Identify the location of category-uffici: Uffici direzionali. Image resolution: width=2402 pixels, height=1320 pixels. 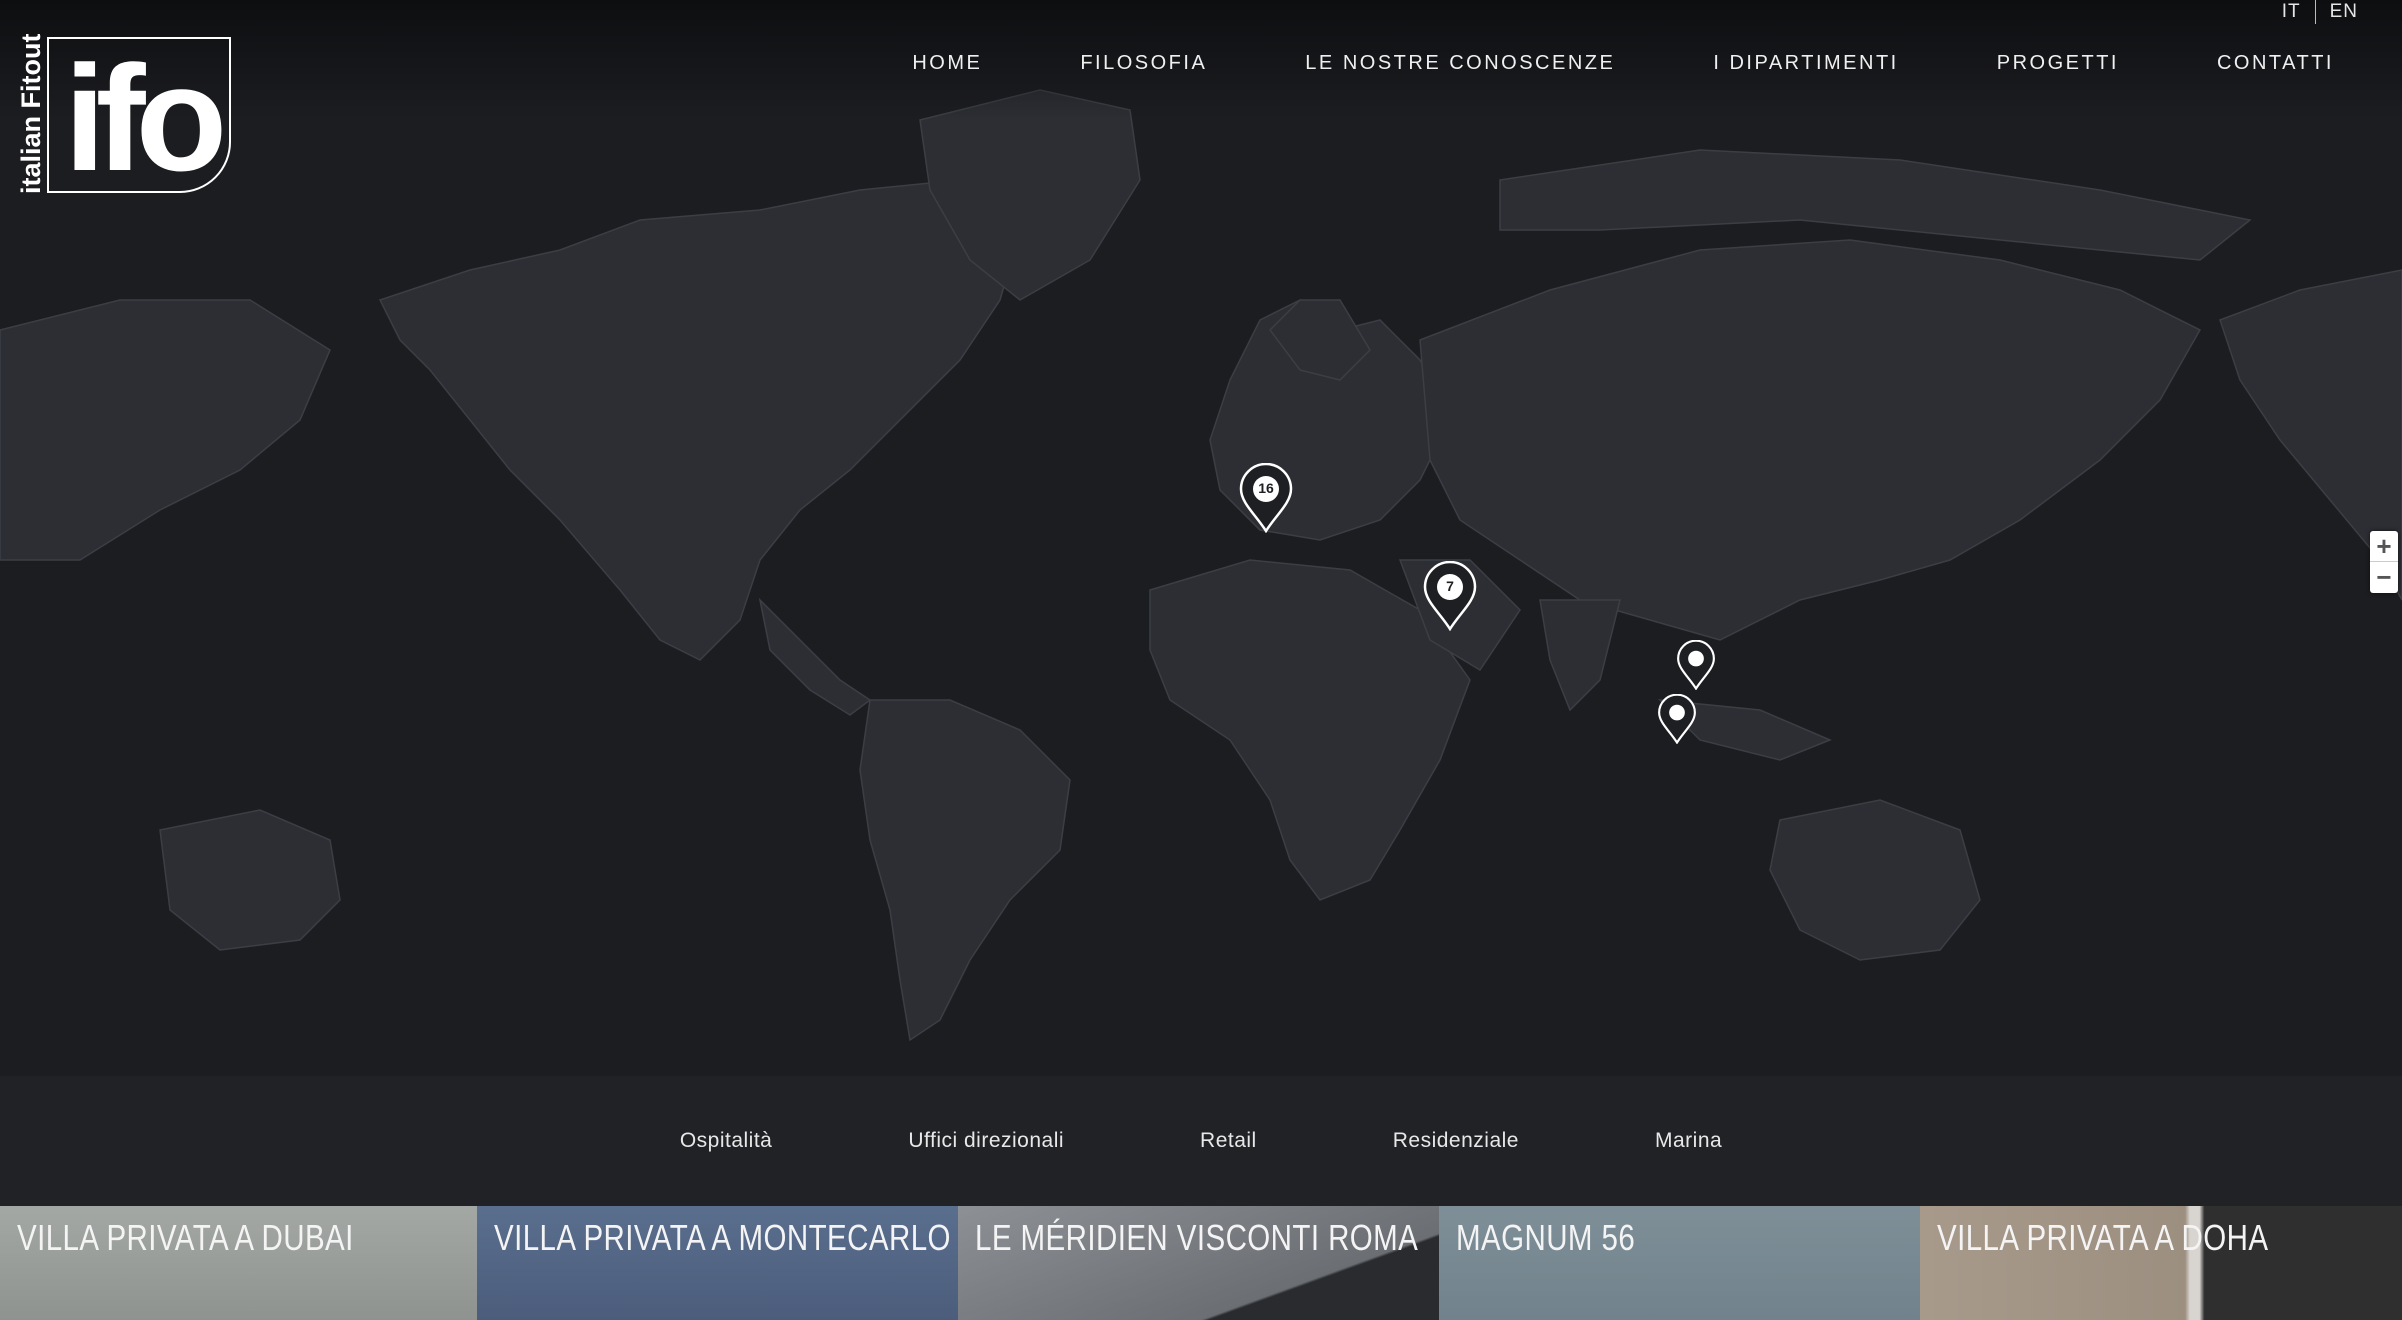
(986, 1141).